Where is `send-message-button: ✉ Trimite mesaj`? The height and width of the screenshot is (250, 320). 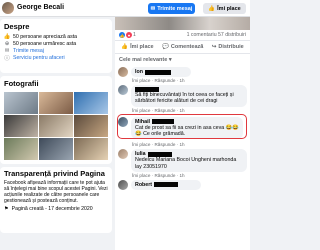 send-message-button: ✉ Trimite mesaj is located at coordinates (171, 8).